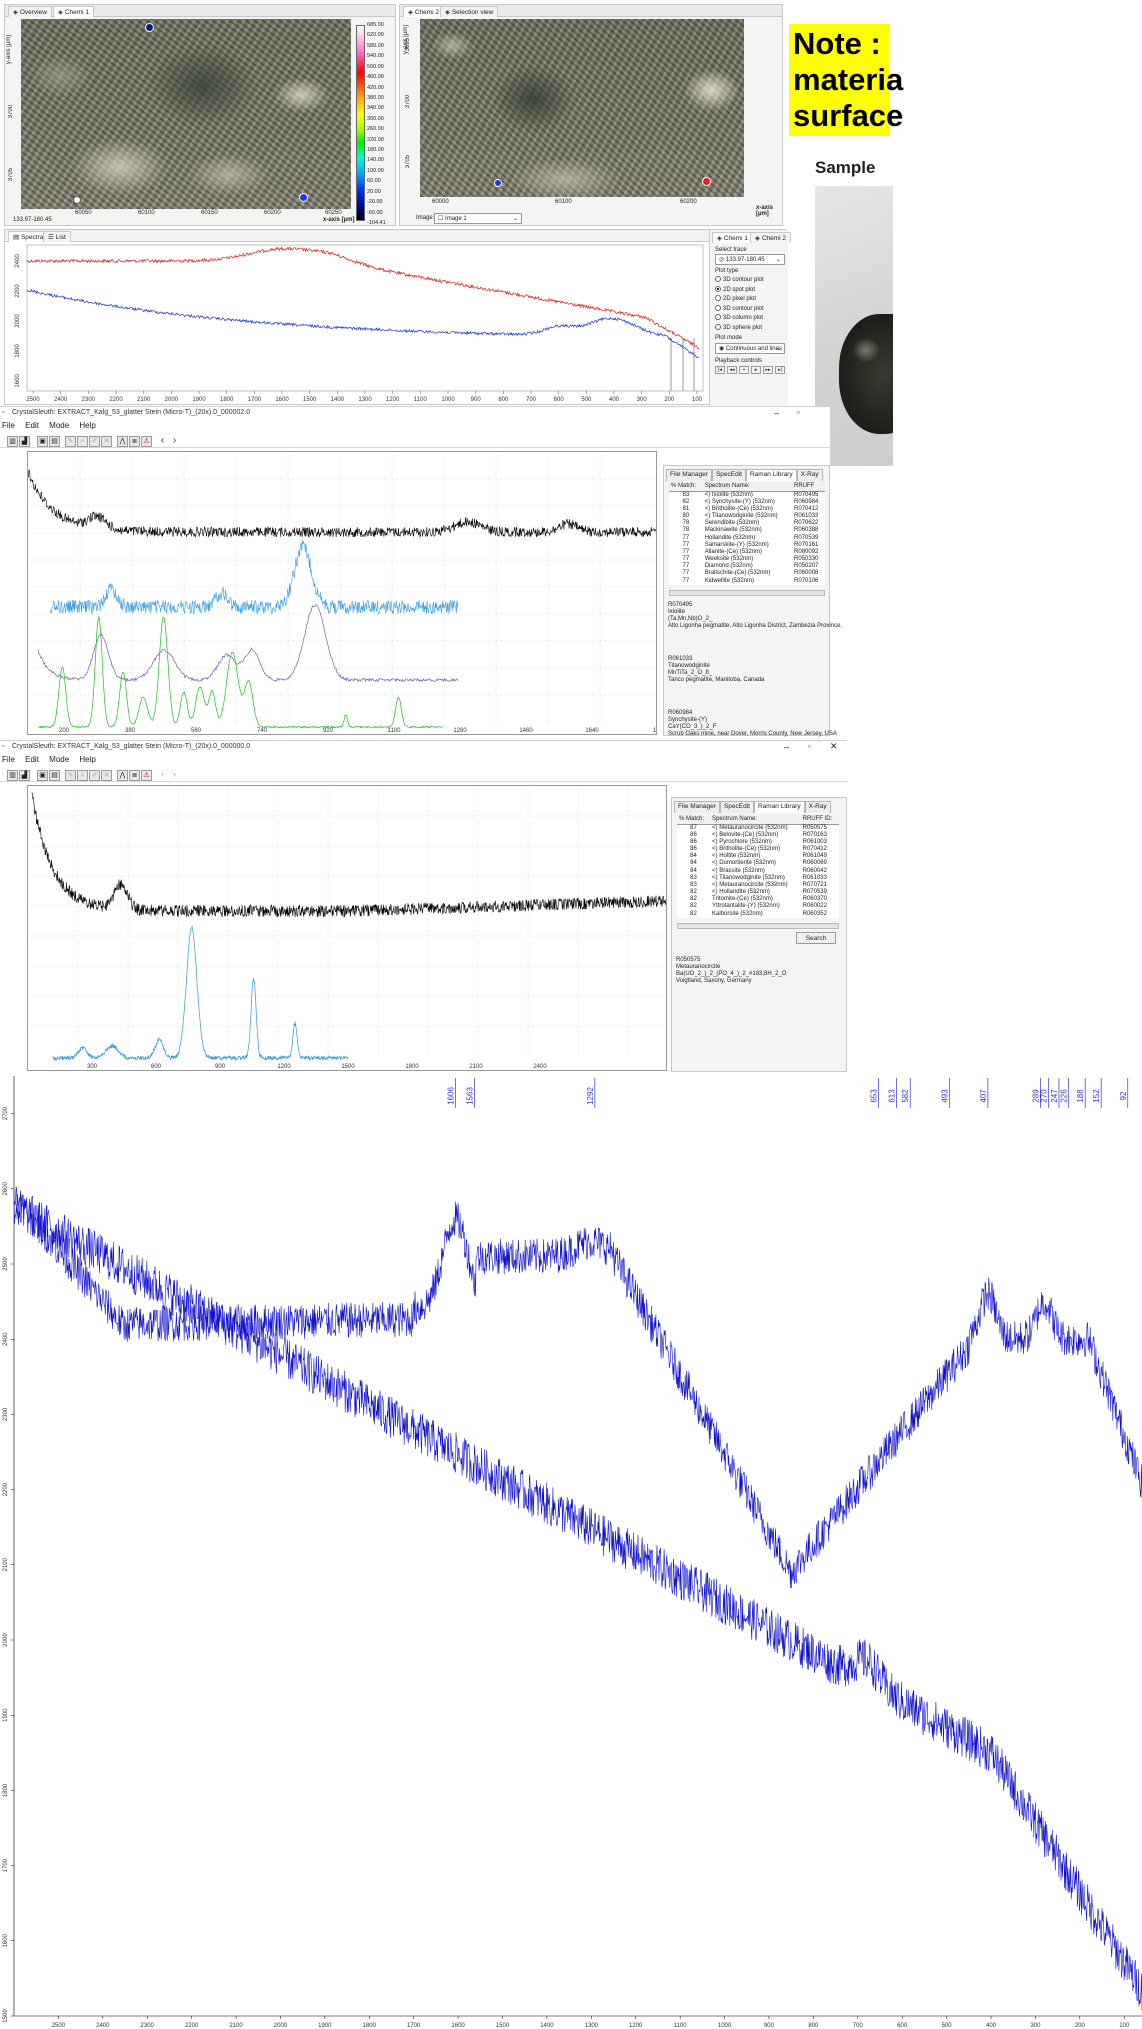  What do you see at coordinates (30, 11) in the screenshot?
I see `tab-overview: ◈ Overview` at bounding box center [30, 11].